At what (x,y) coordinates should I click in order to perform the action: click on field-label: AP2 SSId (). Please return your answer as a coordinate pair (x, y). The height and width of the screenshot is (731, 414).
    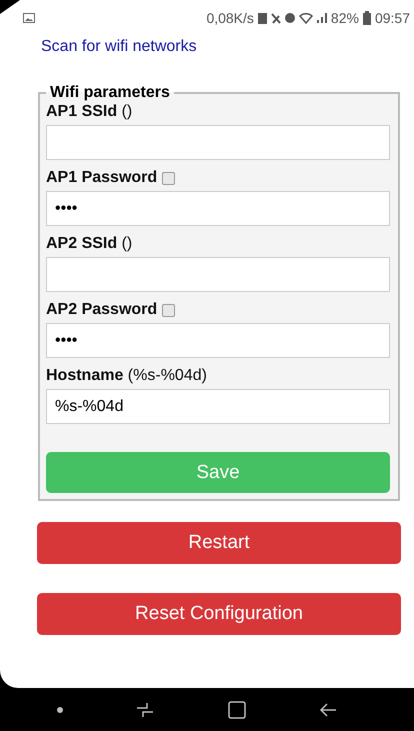
    Looking at the image, I should click on (89, 244).